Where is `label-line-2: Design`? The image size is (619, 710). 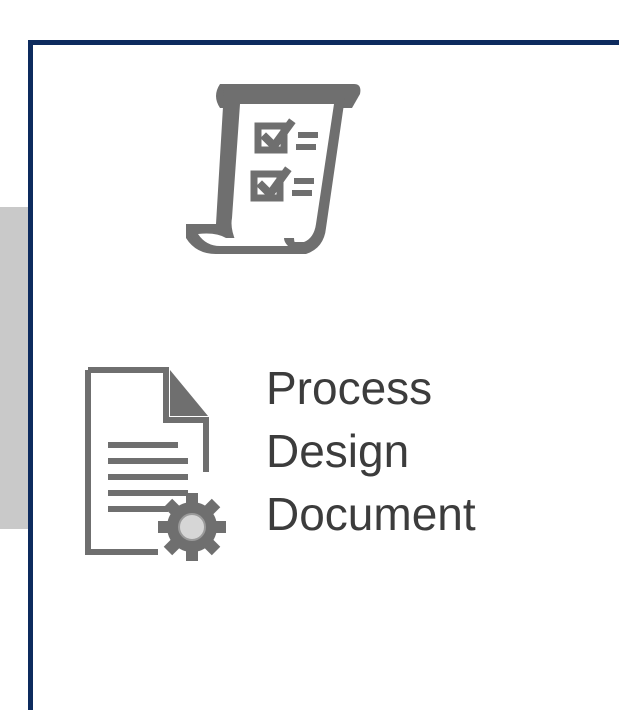 label-line-2: Design is located at coordinates (338, 451).